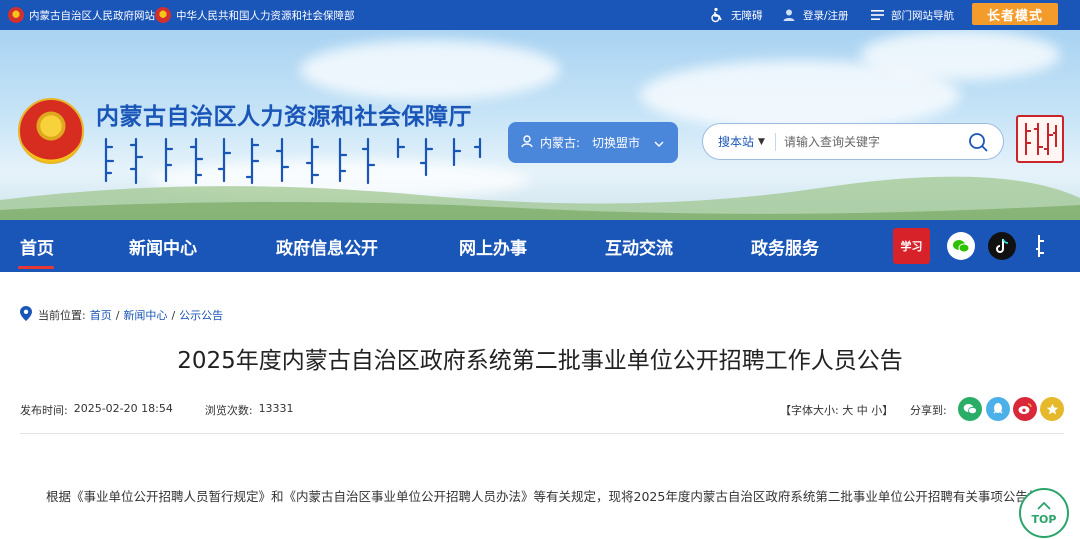  I want to click on user-icon, so click(789, 15).